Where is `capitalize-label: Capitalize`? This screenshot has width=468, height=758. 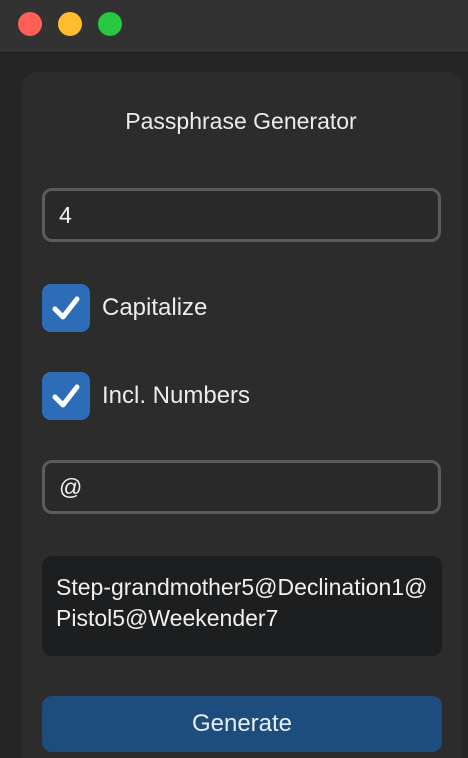
capitalize-label: Capitalize is located at coordinates (155, 307).